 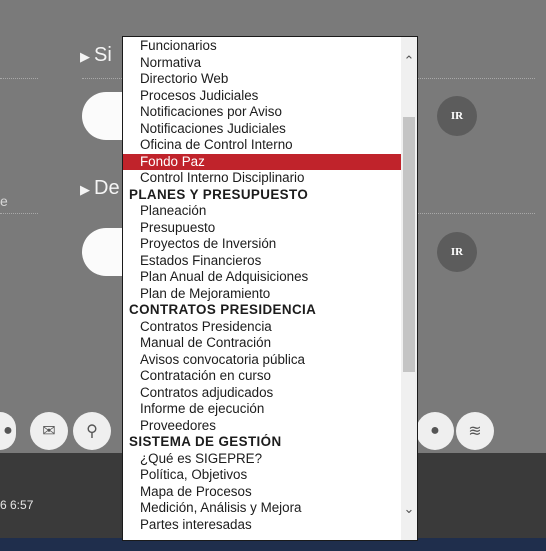 What do you see at coordinates (262, 244) in the screenshot?
I see `option-item: Proyectos de Inversión` at bounding box center [262, 244].